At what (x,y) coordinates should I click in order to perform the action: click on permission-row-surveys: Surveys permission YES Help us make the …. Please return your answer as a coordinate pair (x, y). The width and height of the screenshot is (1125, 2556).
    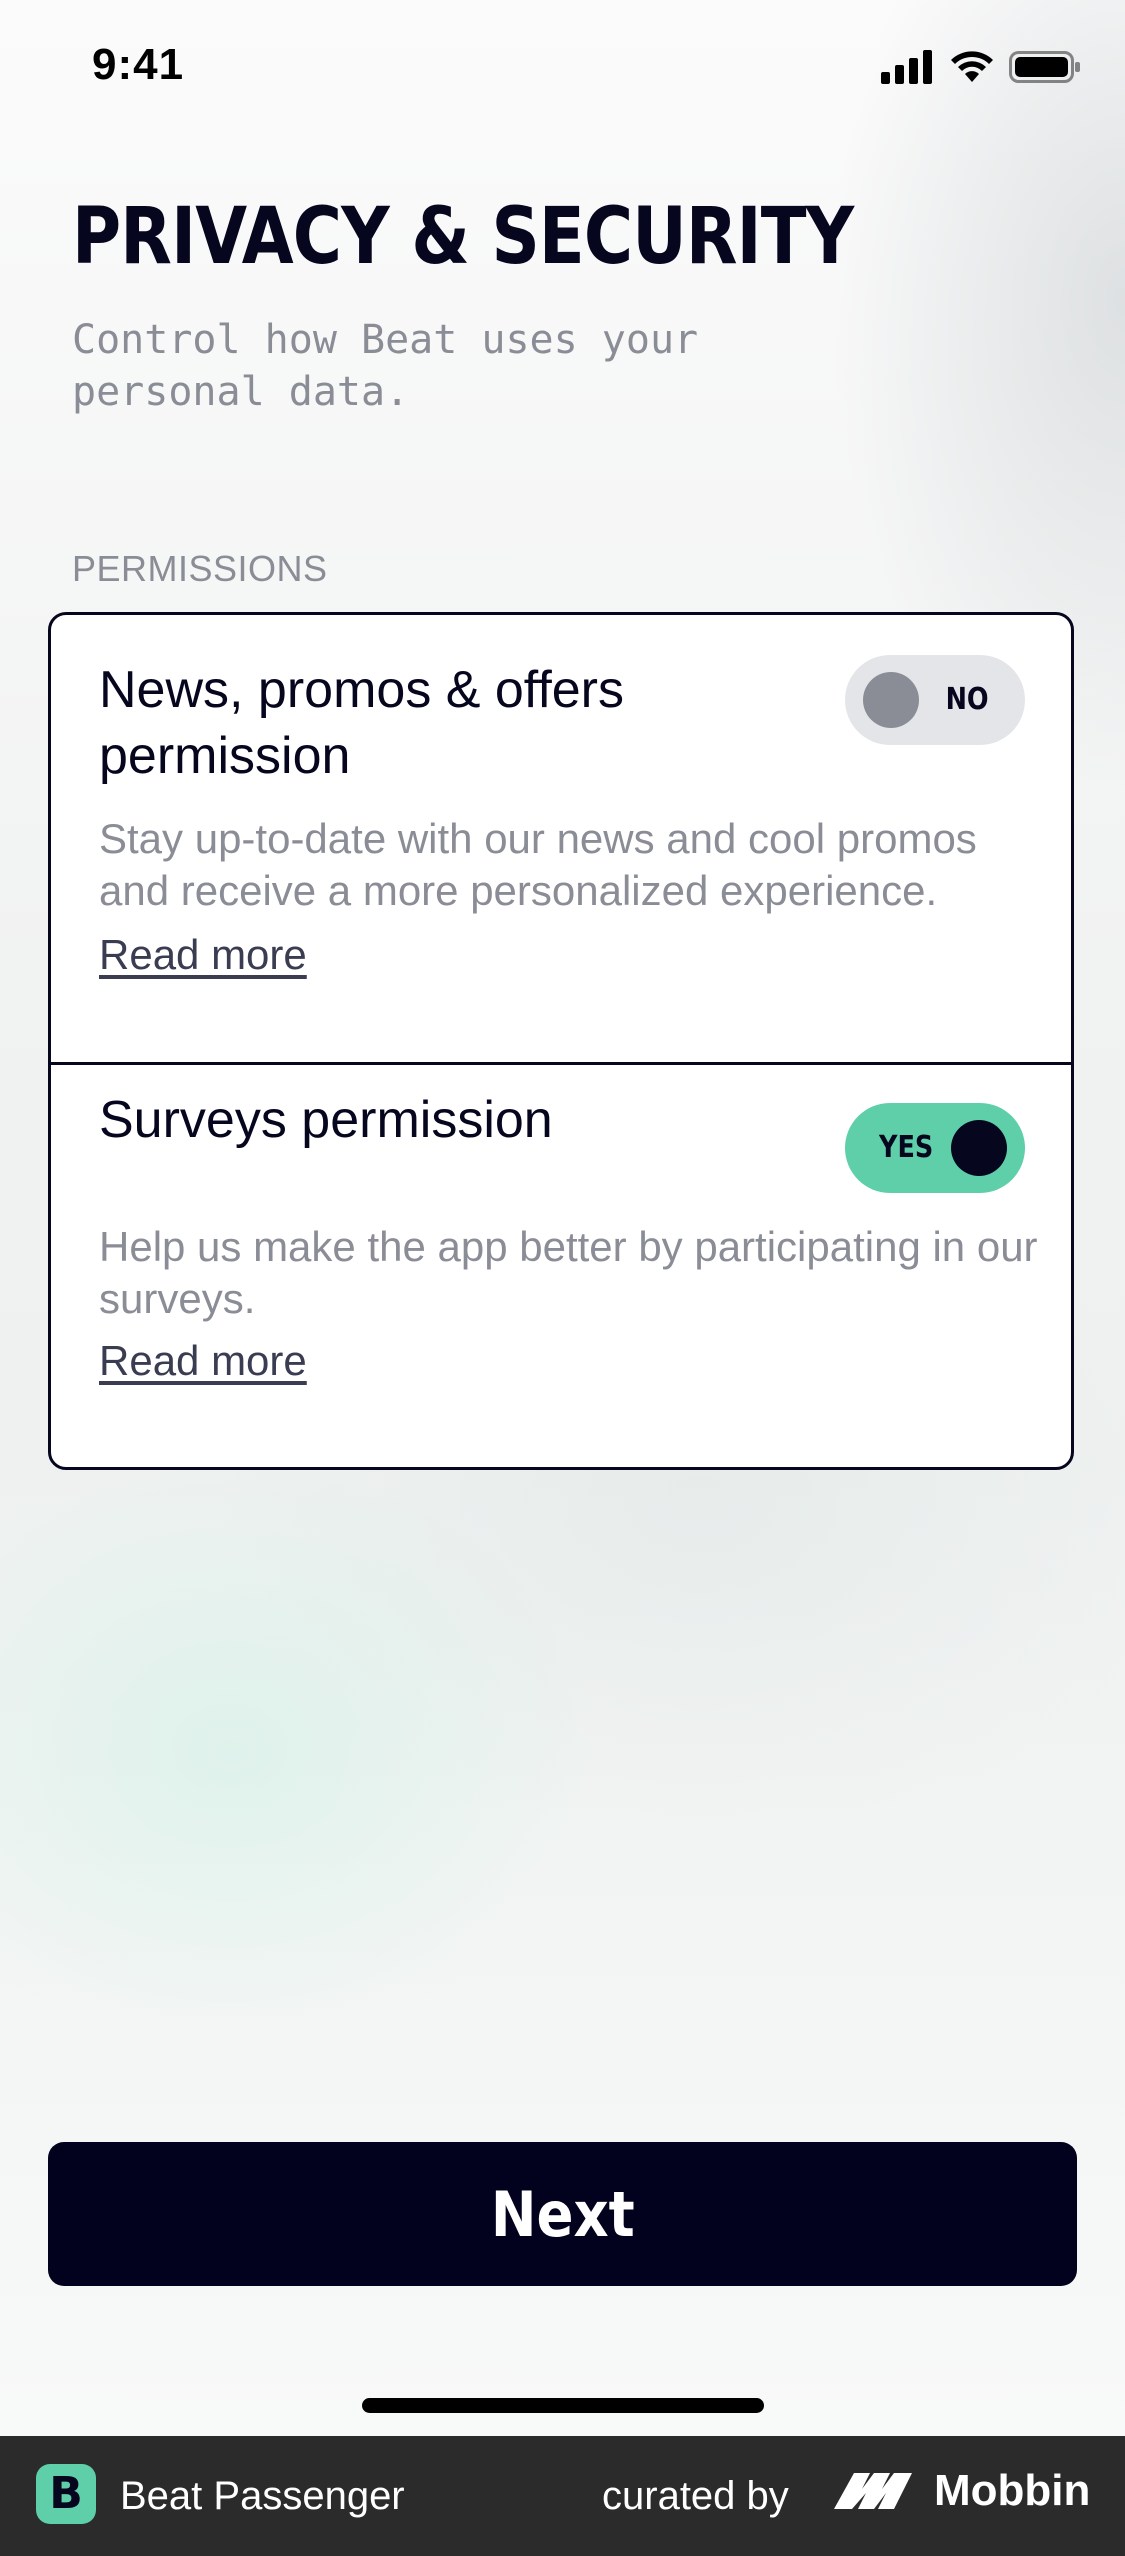
    Looking at the image, I should click on (561, 1266).